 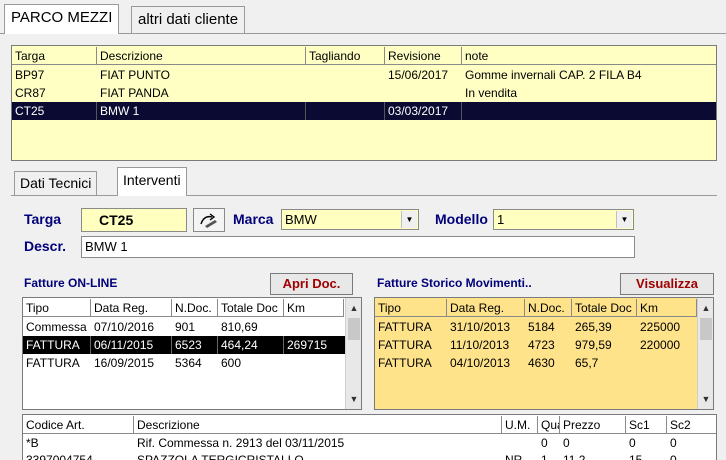 What do you see at coordinates (54, 56) in the screenshot?
I see `col-header-targa: Targa` at bounding box center [54, 56].